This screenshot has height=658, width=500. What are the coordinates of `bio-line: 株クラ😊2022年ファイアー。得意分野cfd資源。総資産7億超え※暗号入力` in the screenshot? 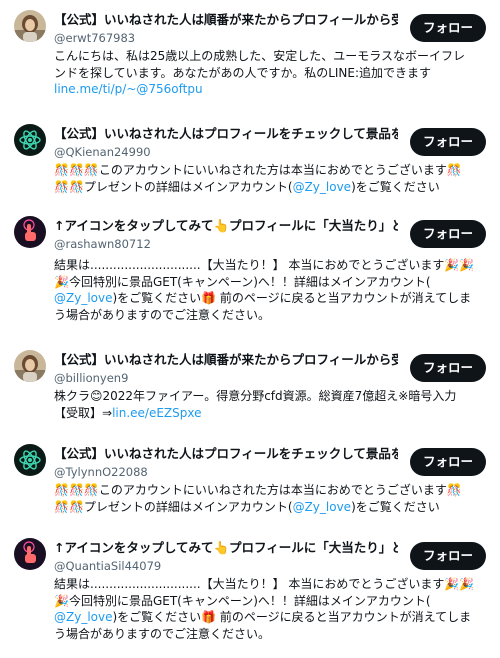 It's located at (255, 396).